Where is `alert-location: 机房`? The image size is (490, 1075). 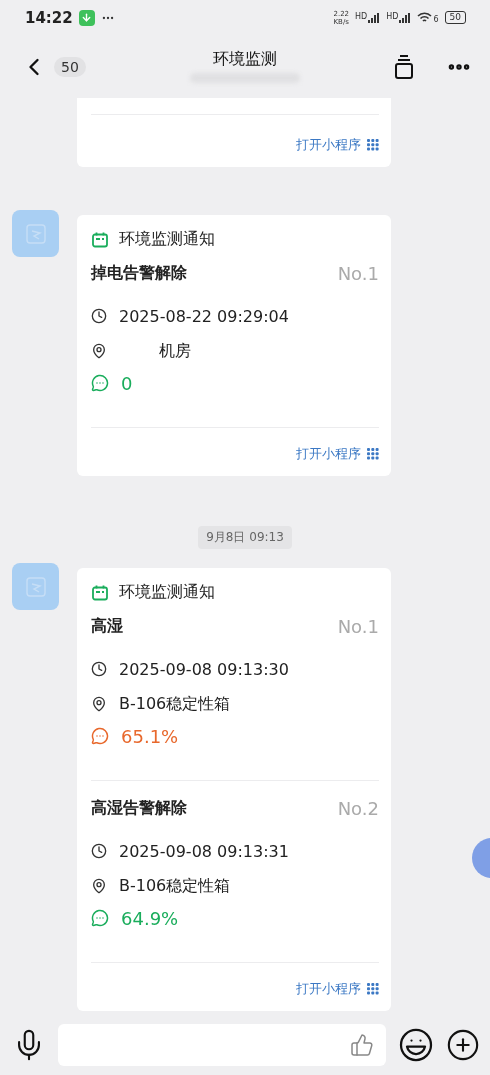 alert-location: 机房 is located at coordinates (175, 351).